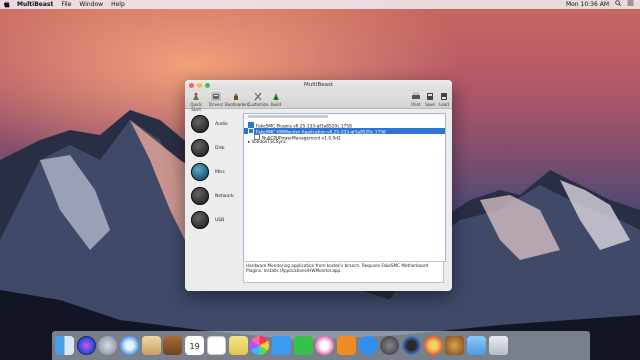 The width and height of the screenshot is (640, 360). I want to click on category-misc: Misc, so click(218, 173).